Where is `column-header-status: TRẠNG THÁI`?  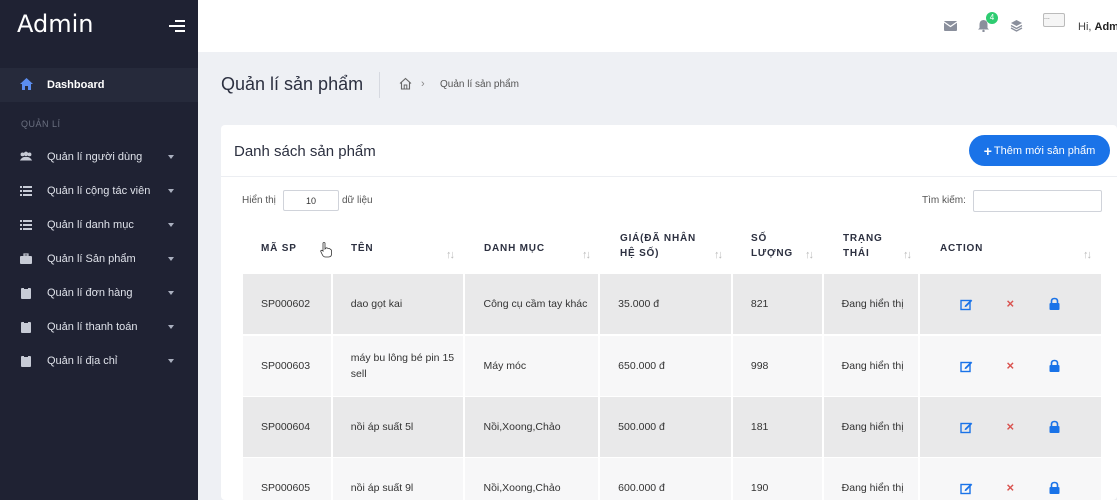 column-header-status: TRẠNG THÁI is located at coordinates (863, 246).